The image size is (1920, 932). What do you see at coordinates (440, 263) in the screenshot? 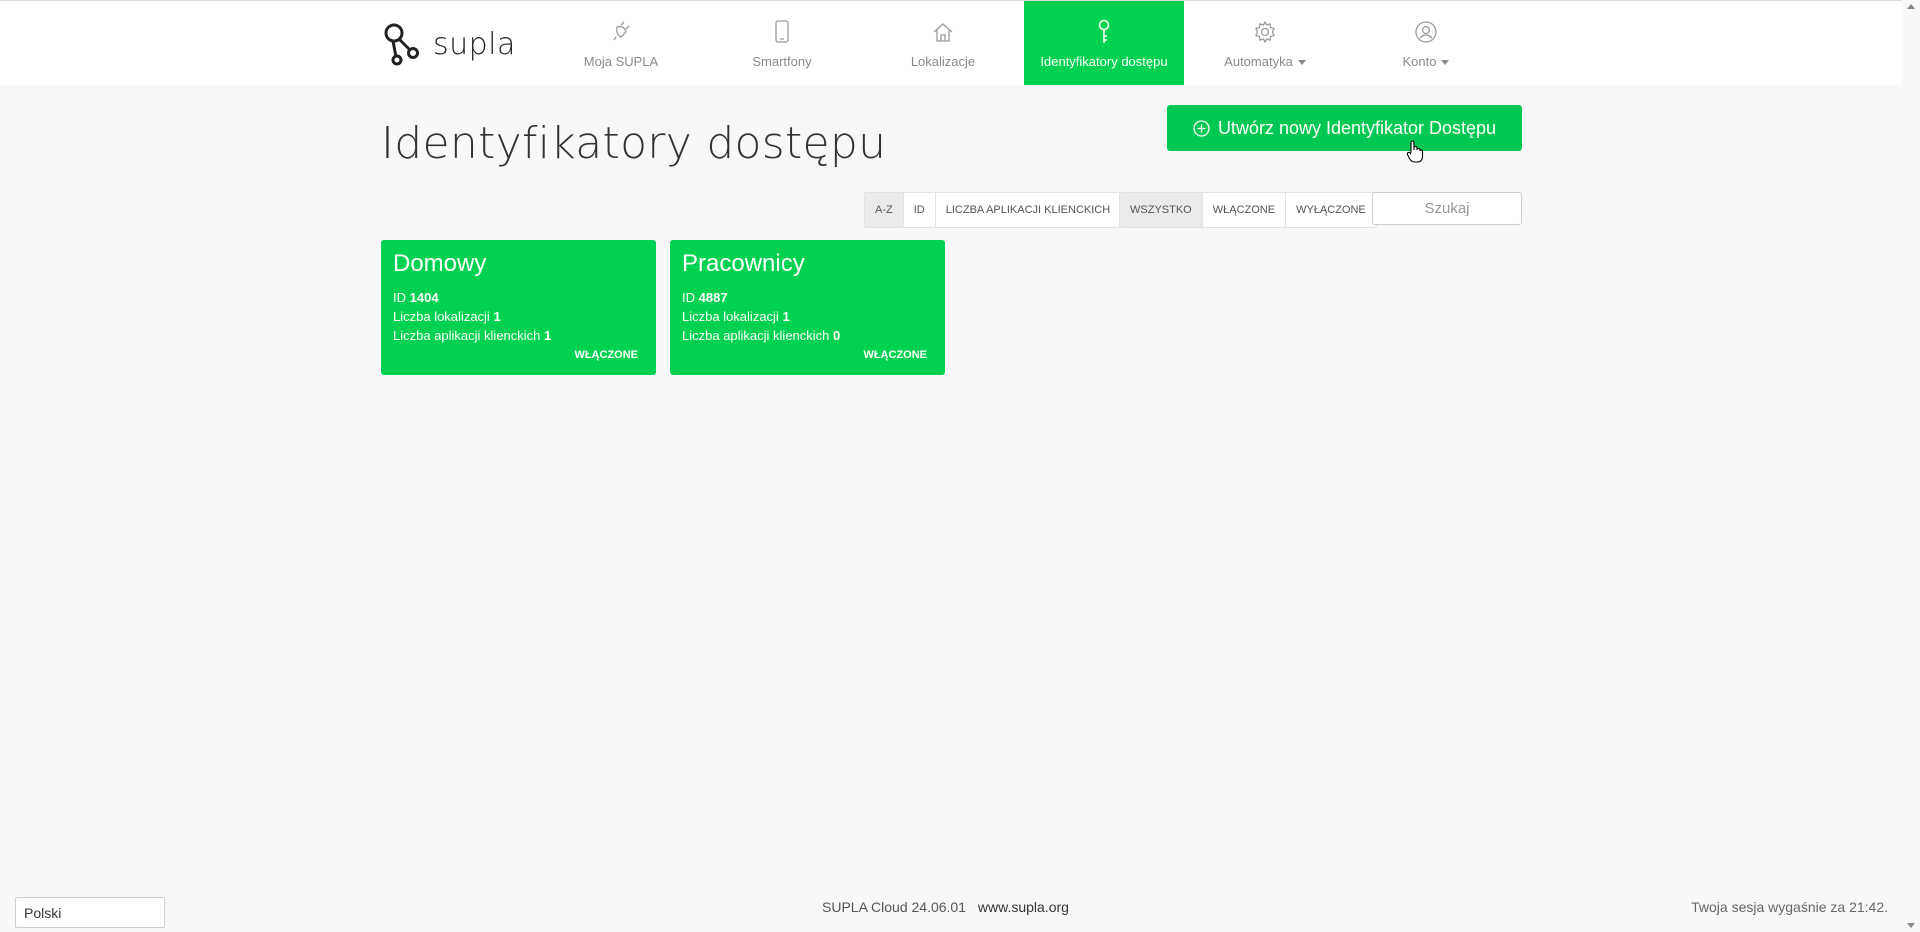
I see `card-title: Domowy` at bounding box center [440, 263].